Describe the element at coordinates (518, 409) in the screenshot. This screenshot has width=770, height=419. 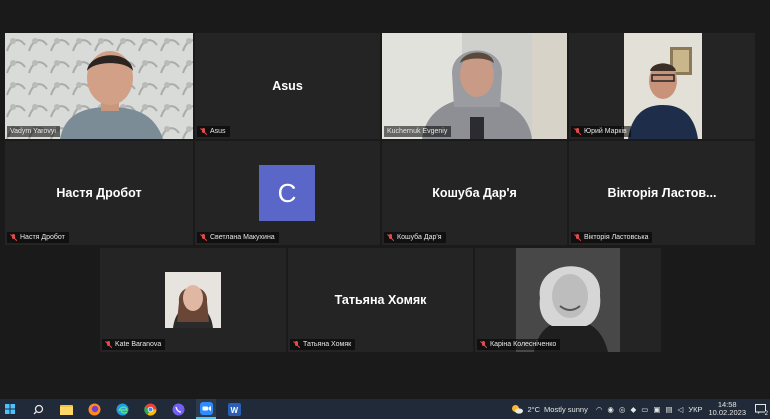
I see `sun-cloud-icon` at that location.